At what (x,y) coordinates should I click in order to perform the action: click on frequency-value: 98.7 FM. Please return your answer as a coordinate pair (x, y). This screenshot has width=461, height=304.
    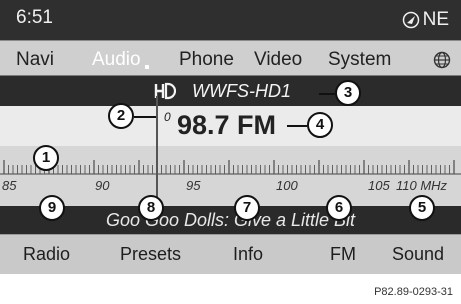
    Looking at the image, I should click on (227, 125).